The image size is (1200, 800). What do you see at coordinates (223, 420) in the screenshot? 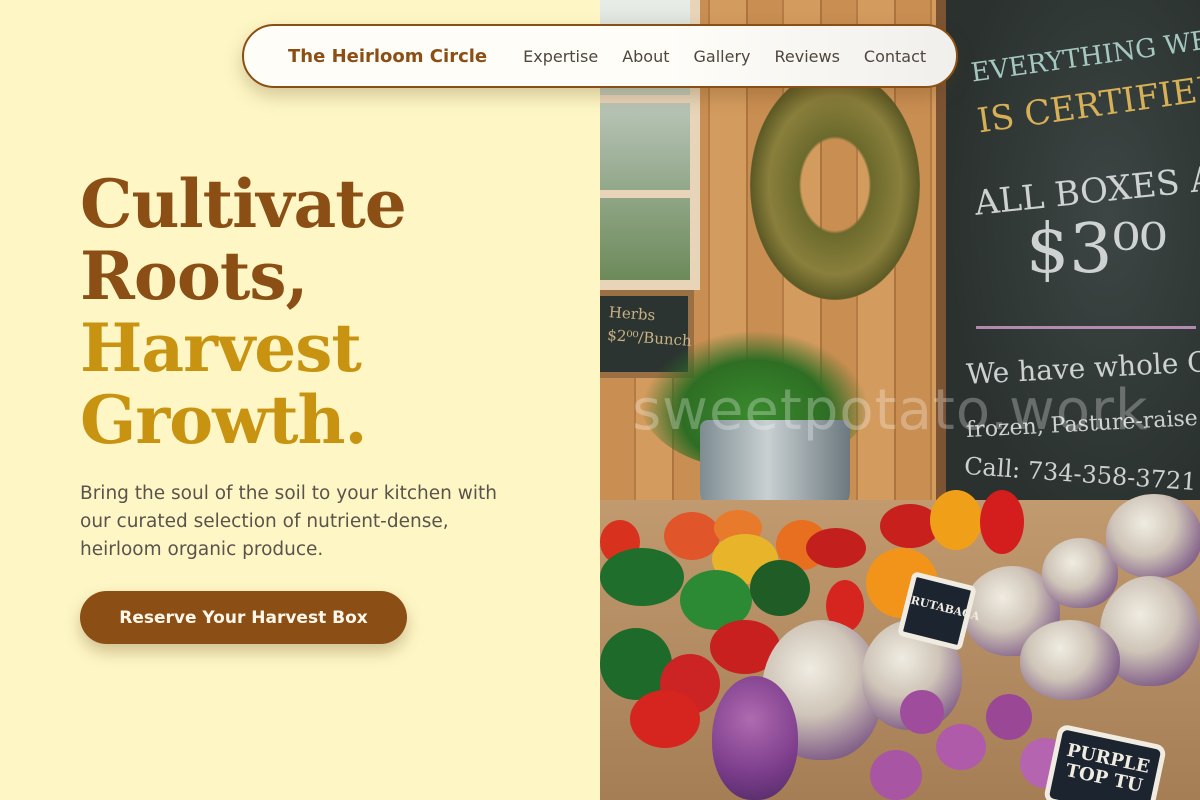
I see `headline-line-4: Growth.` at bounding box center [223, 420].